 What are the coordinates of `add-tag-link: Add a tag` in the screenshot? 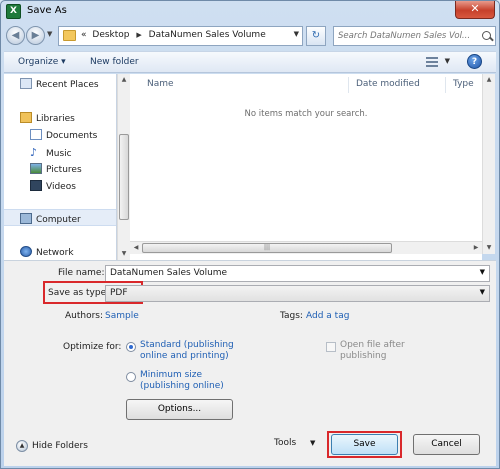 It's located at (327, 316).